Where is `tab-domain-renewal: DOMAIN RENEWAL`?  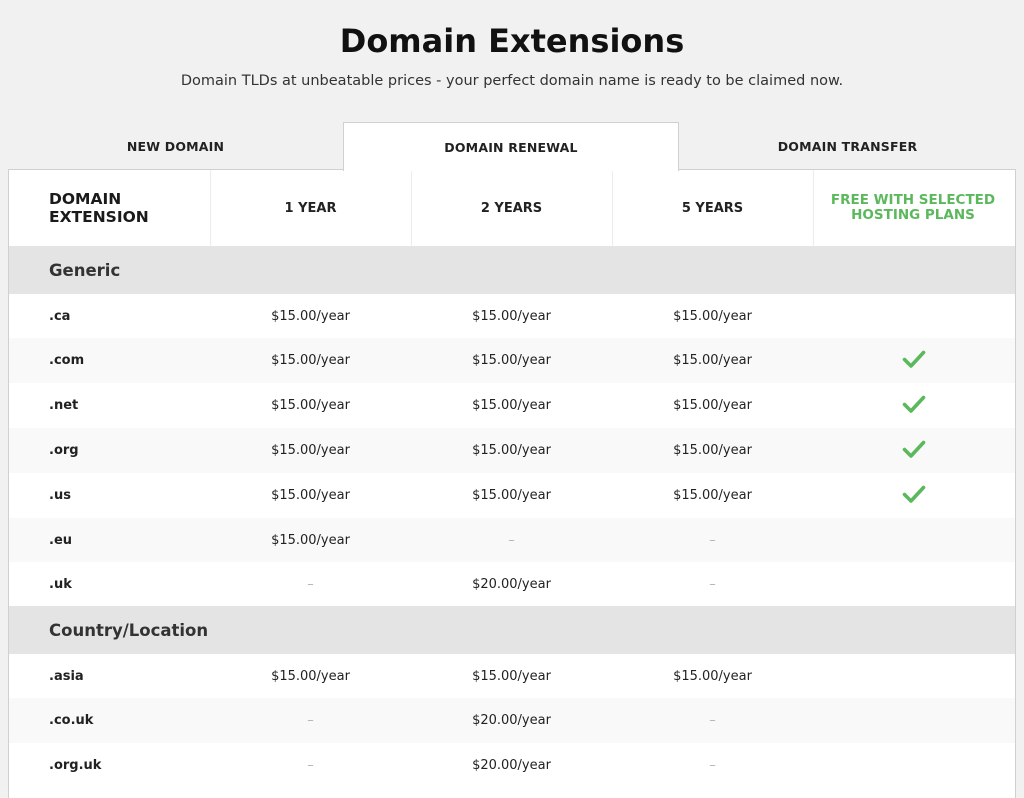 tab-domain-renewal: DOMAIN RENEWAL is located at coordinates (511, 146).